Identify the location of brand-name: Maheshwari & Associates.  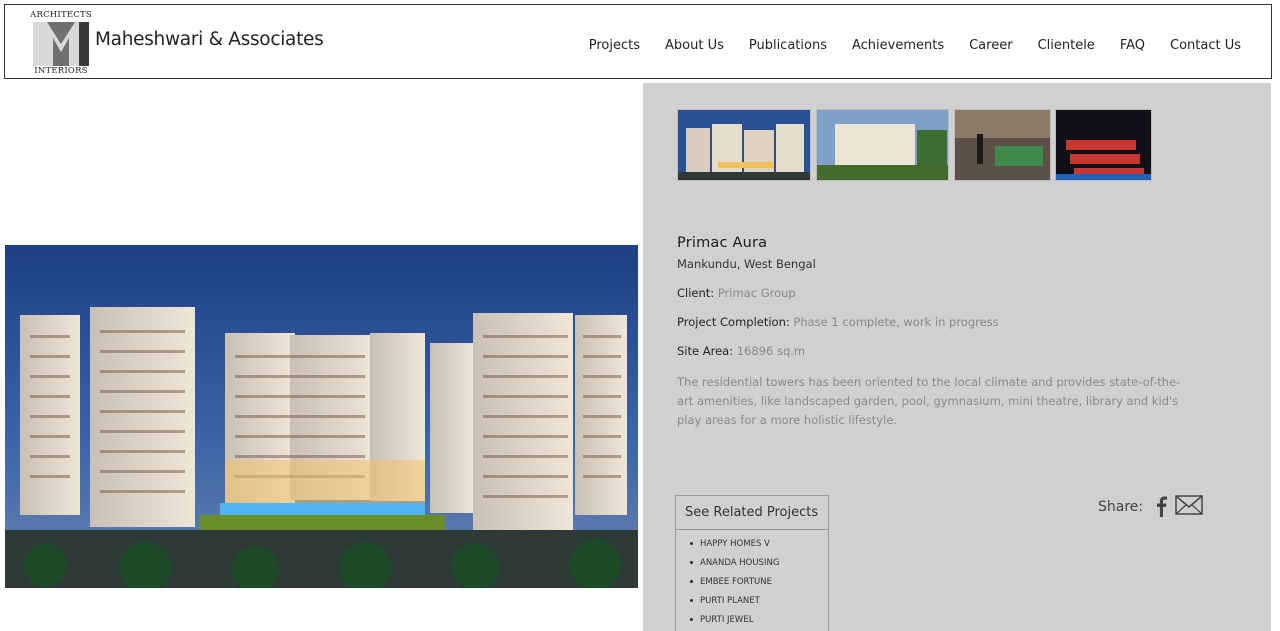
(209, 39).